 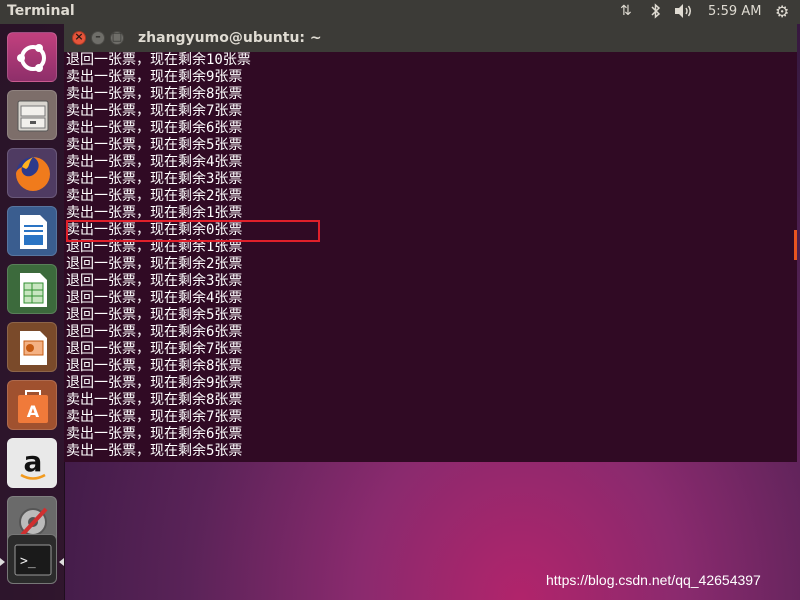 What do you see at coordinates (193, 231) in the screenshot?
I see `highlight-box` at bounding box center [193, 231].